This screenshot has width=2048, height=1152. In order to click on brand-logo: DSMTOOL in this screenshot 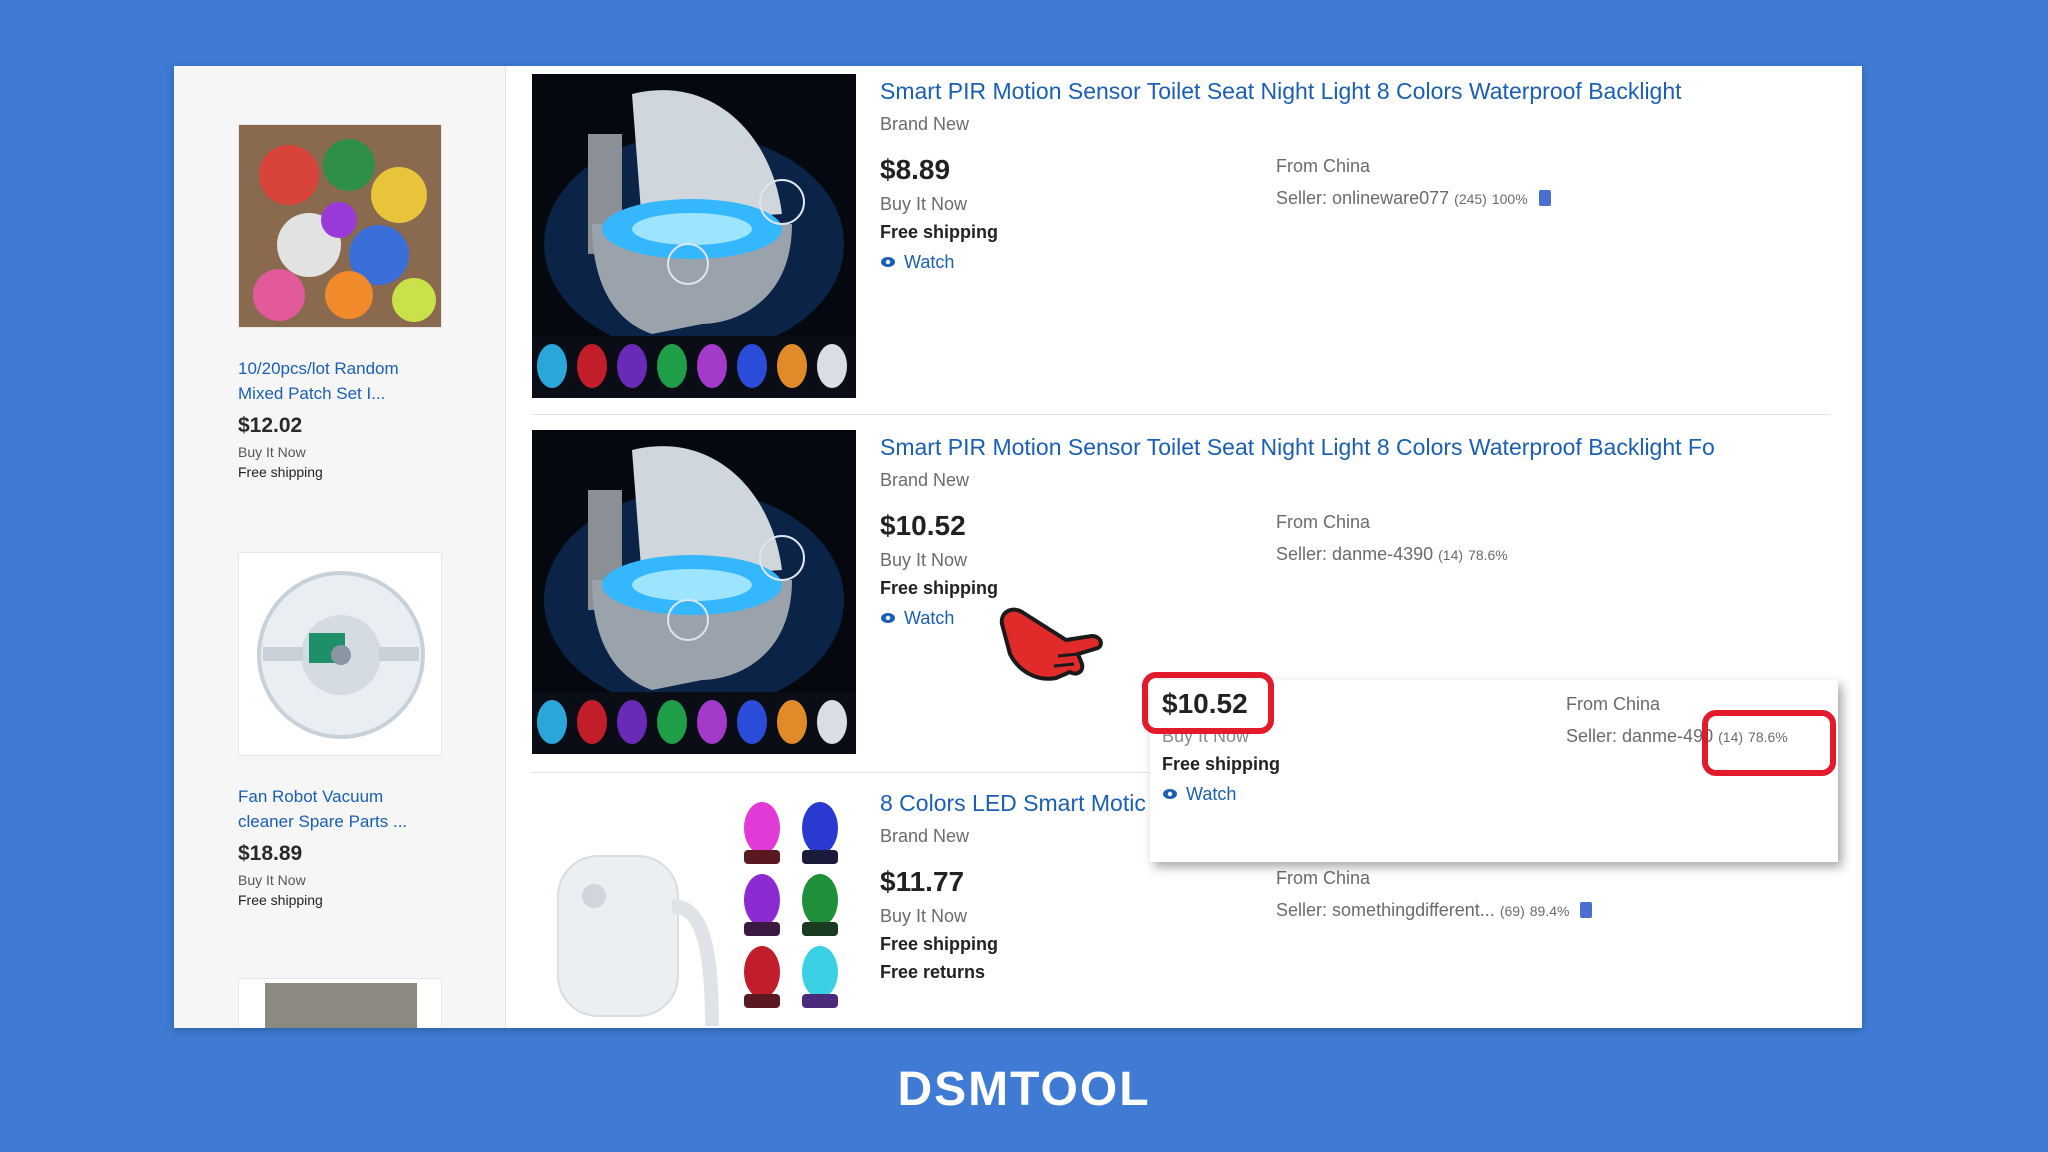, I will do `click(1024, 1089)`.